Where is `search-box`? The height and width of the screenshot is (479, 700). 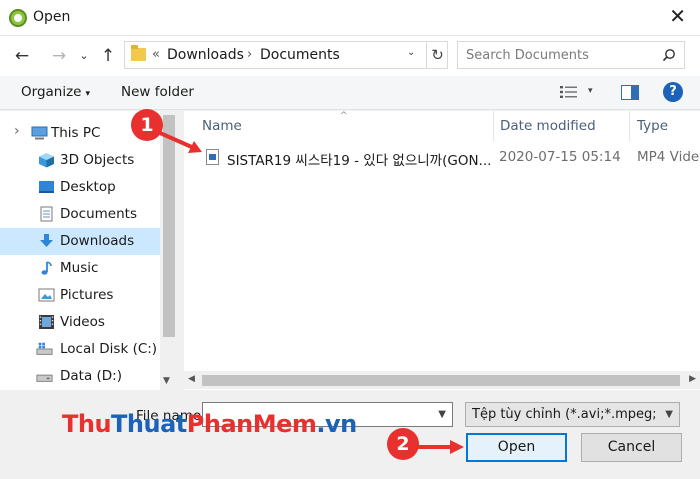
search-box is located at coordinates (571, 55).